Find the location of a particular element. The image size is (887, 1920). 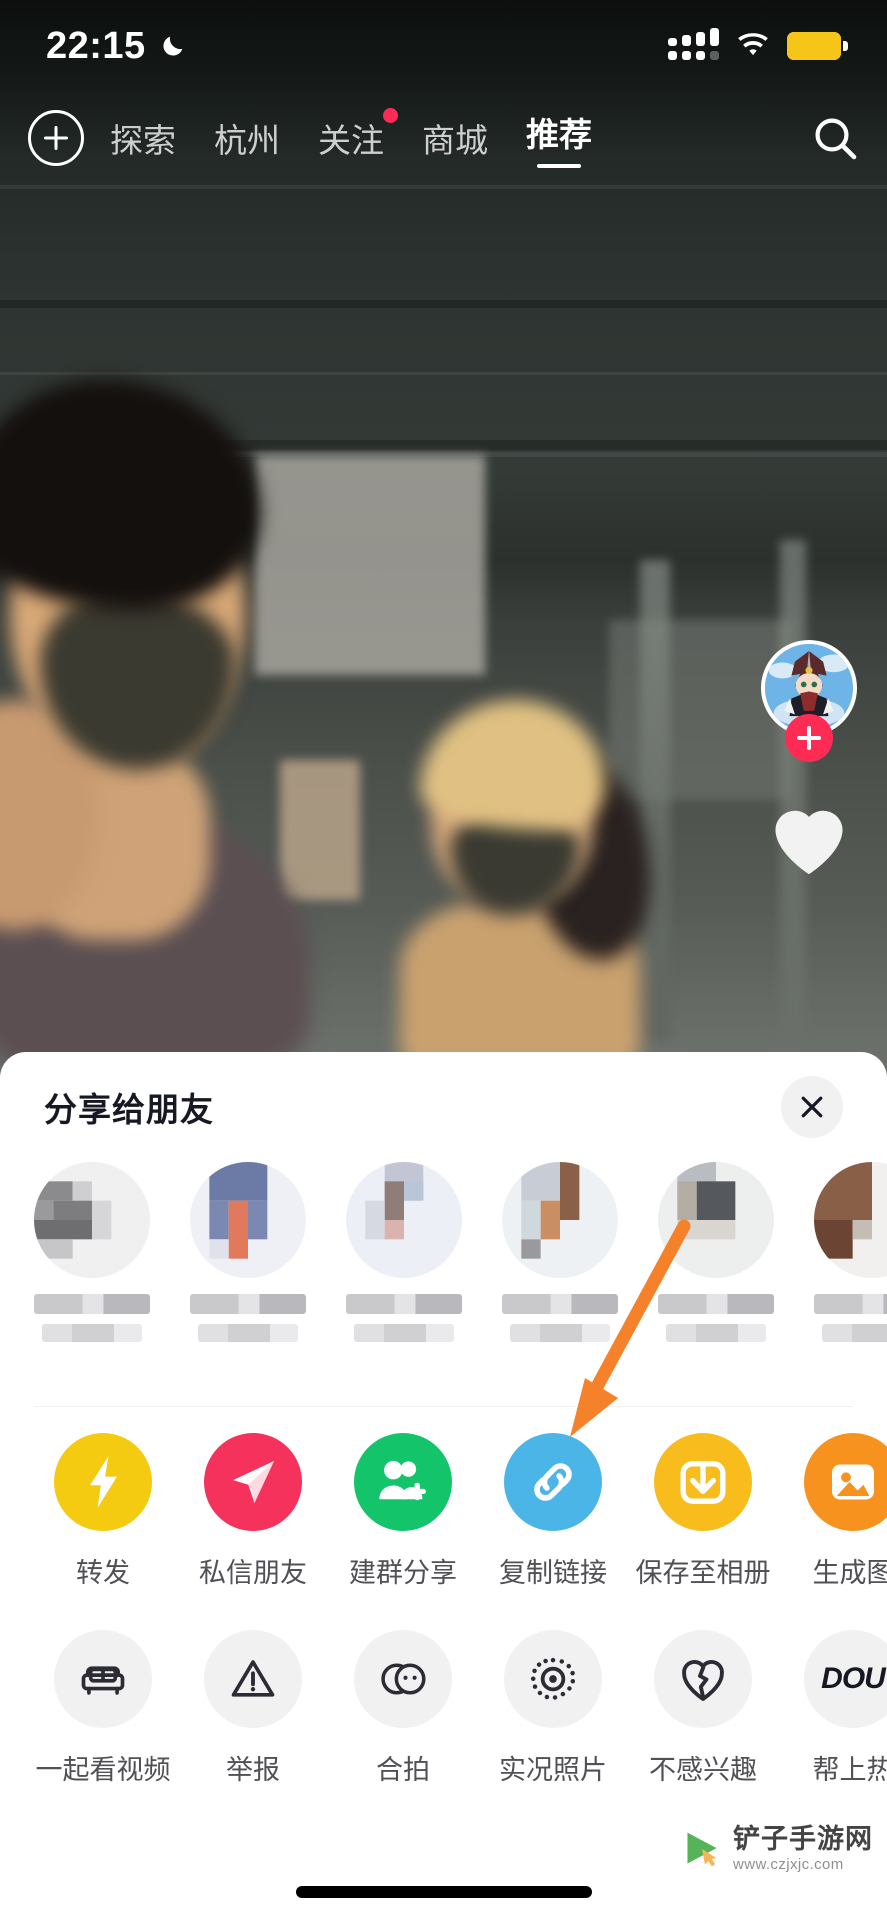

nav-tab-label: 关注 is located at coordinates (351, 140).